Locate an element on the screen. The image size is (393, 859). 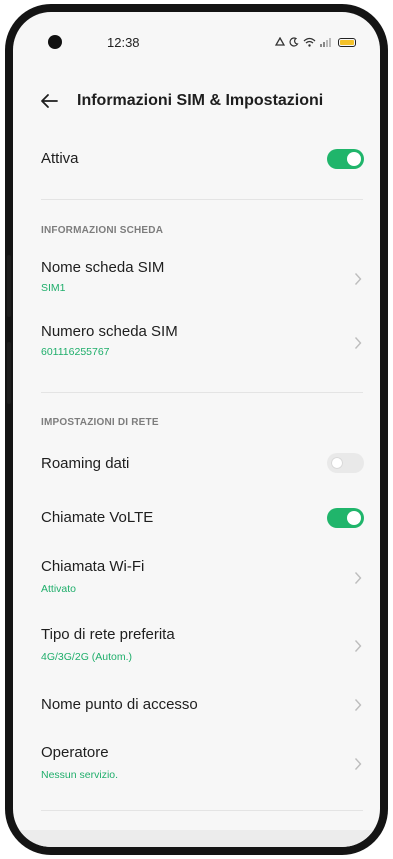
operator-value: Nessun servizio. is located at coordinates (80, 775).